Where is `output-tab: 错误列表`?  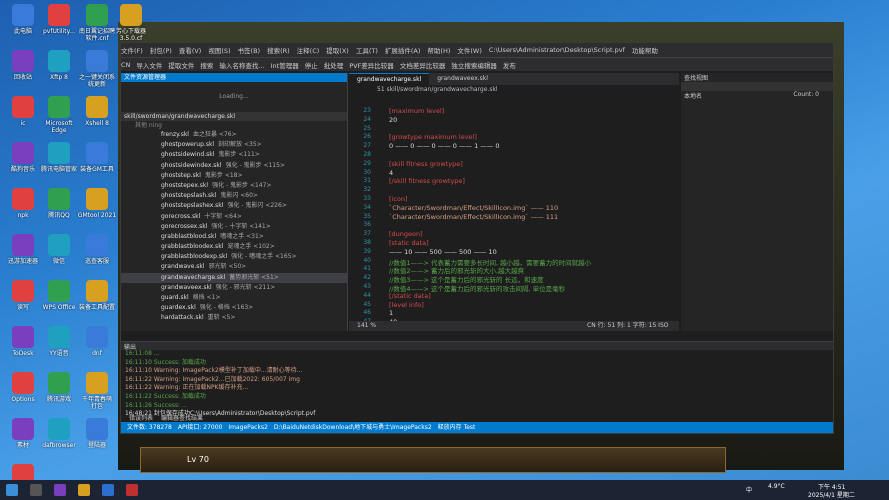
output-tab: 错误列表 is located at coordinates (141, 418).